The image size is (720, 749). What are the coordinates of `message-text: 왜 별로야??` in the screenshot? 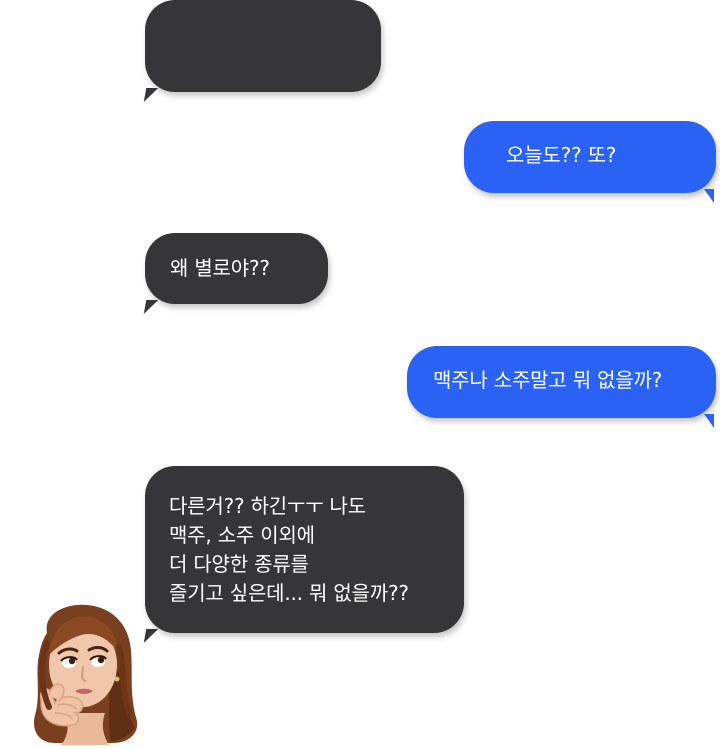 It's located at (220, 268).